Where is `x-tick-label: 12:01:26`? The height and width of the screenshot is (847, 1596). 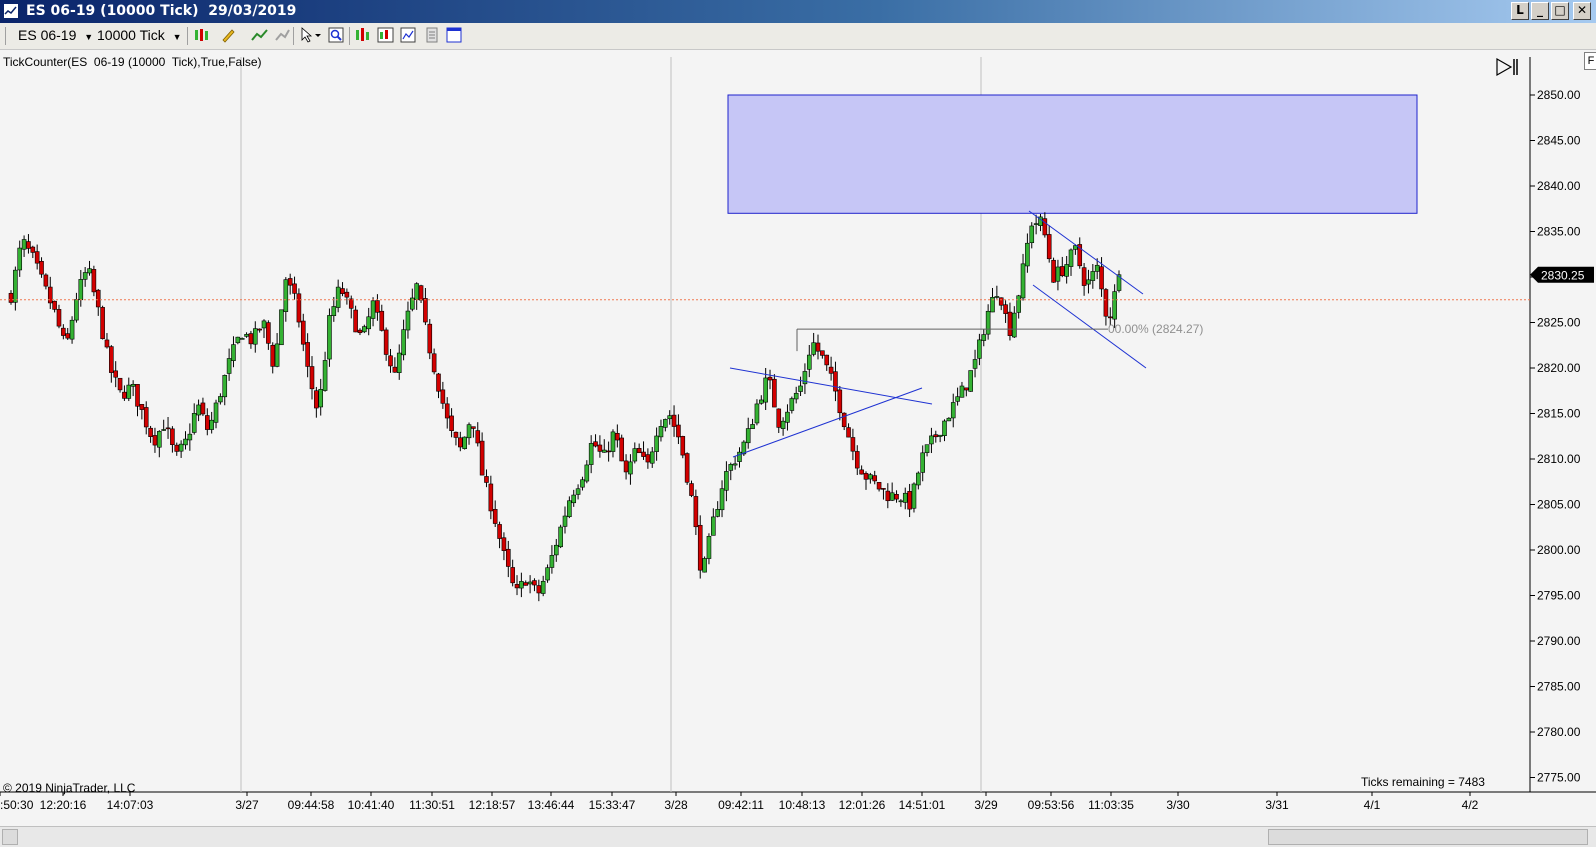 x-tick-label: 12:01:26 is located at coordinates (862, 805).